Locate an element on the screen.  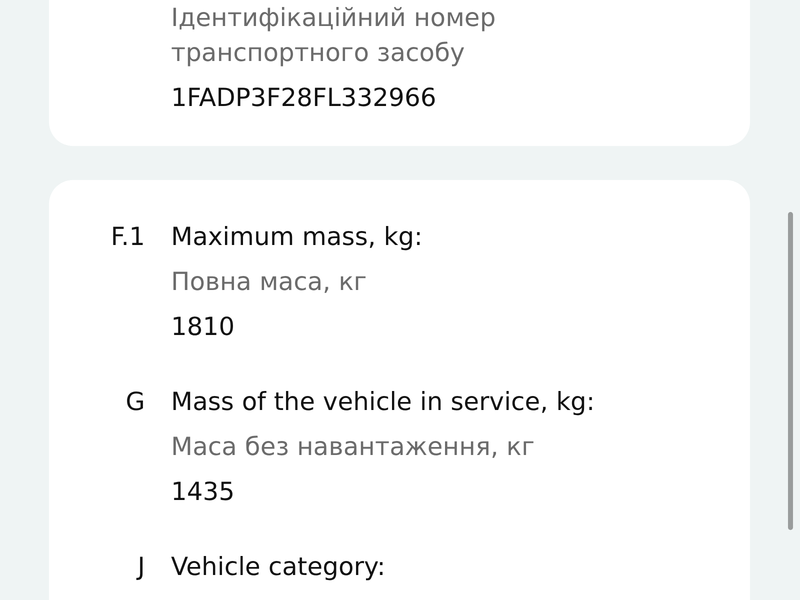
field-code: G is located at coordinates (135, 402).